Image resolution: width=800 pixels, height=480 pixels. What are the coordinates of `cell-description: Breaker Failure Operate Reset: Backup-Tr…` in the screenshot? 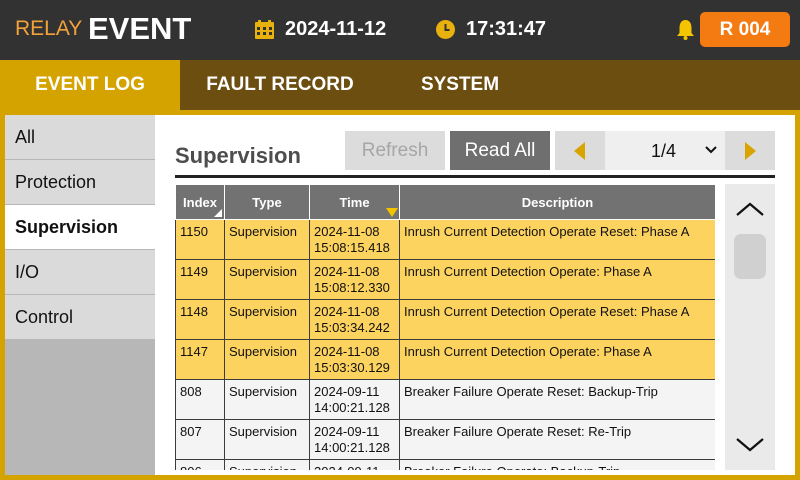 It's located at (557, 399).